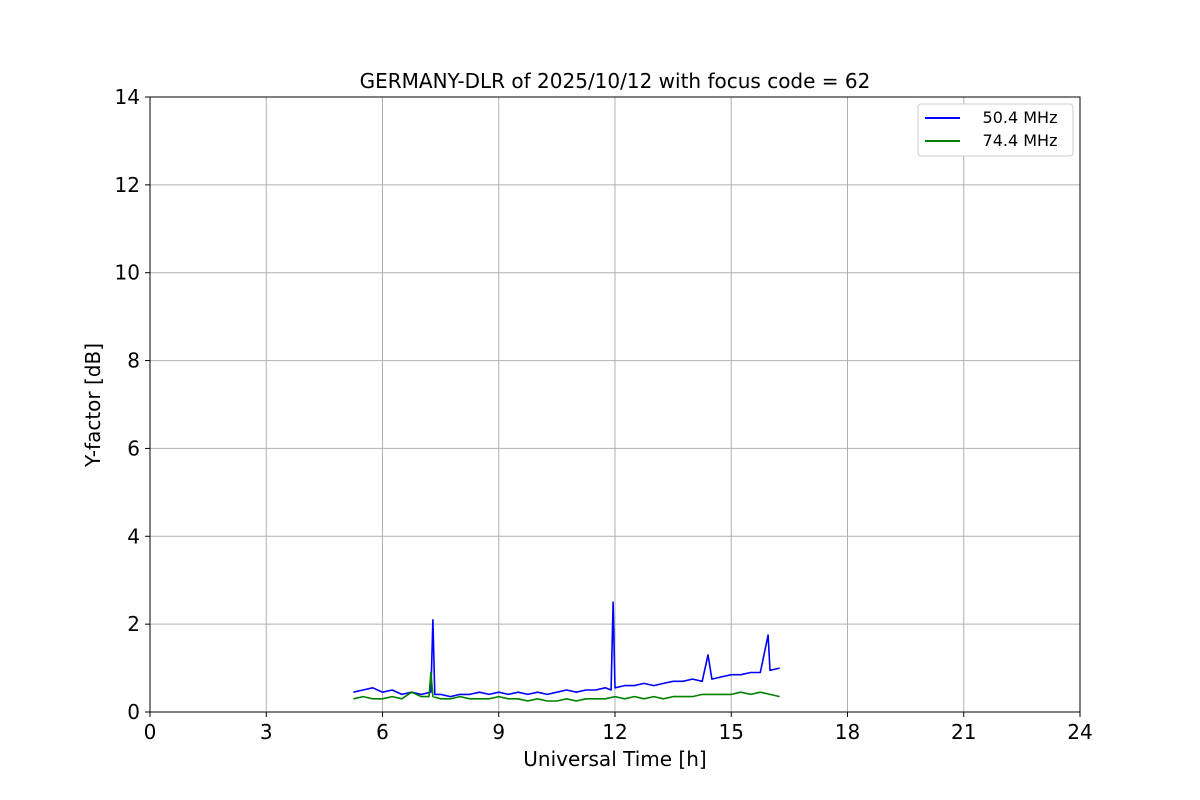  I want to click on x-tick-label: 12, so click(614, 732).